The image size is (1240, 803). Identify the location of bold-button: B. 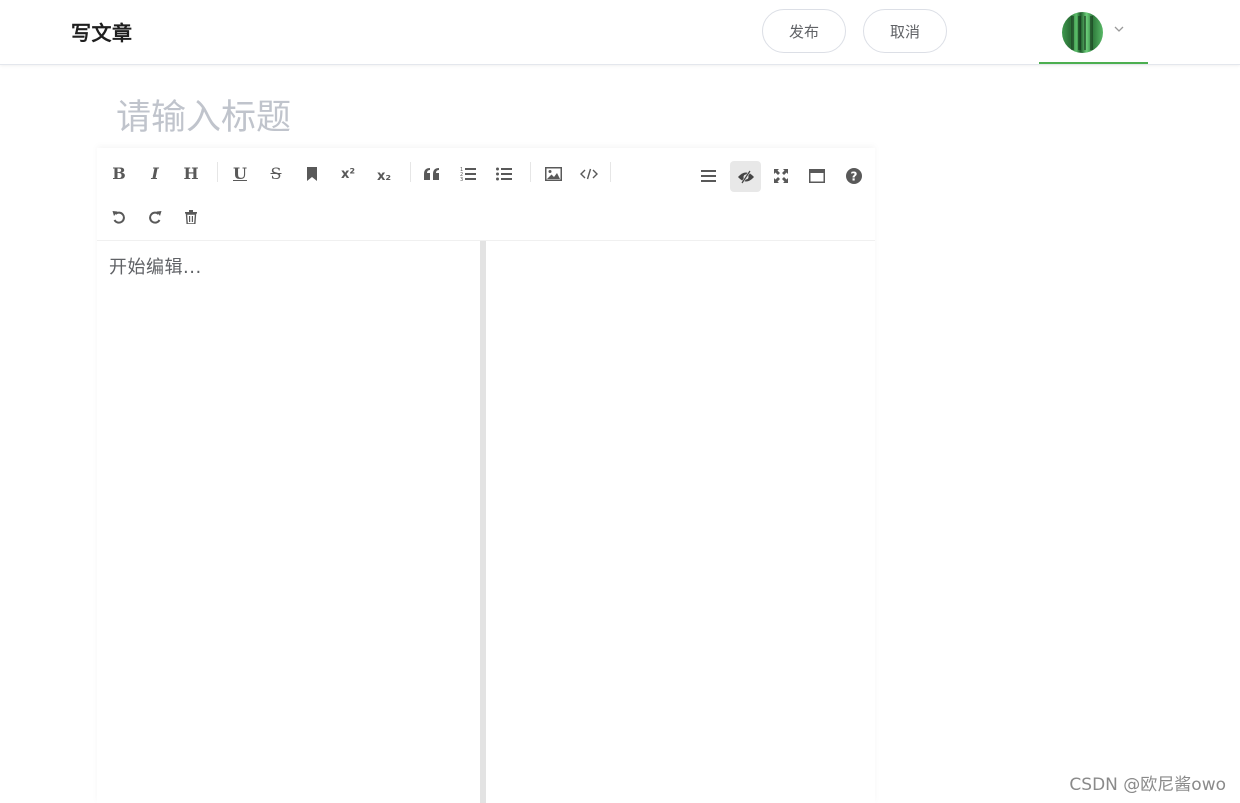
(119, 174).